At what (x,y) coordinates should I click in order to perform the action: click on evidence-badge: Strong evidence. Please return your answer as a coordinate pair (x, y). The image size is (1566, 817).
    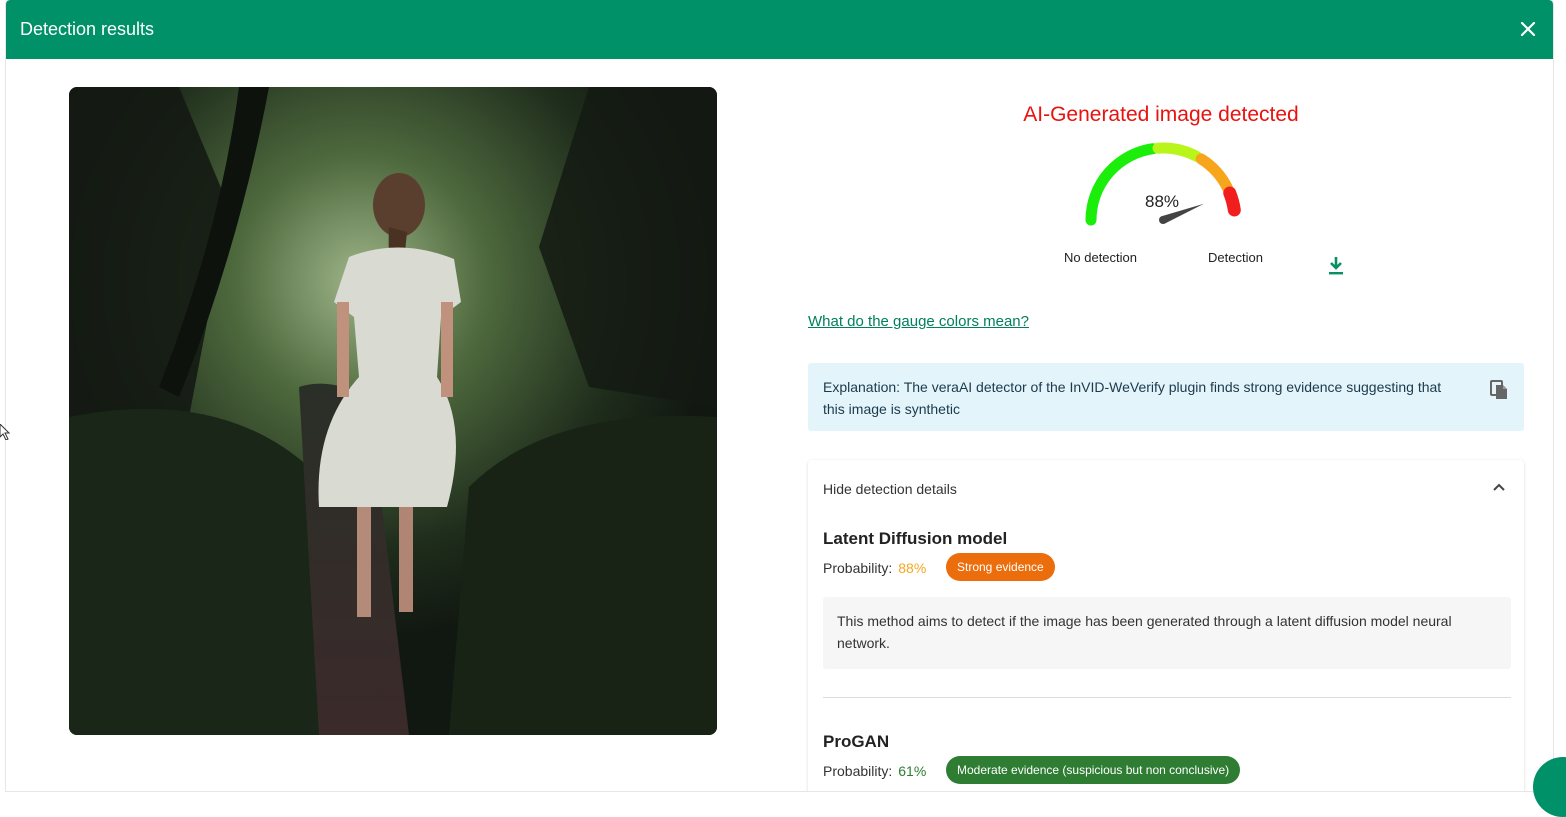
    Looking at the image, I should click on (1000, 567).